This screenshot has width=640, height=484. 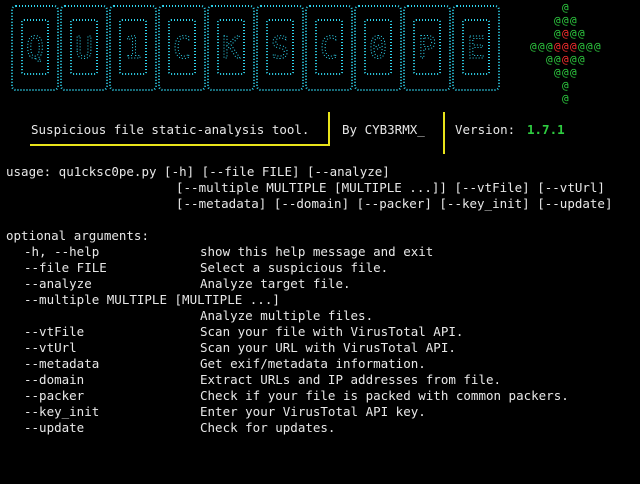 I want to click on version-label: Version:, so click(x=485, y=129).